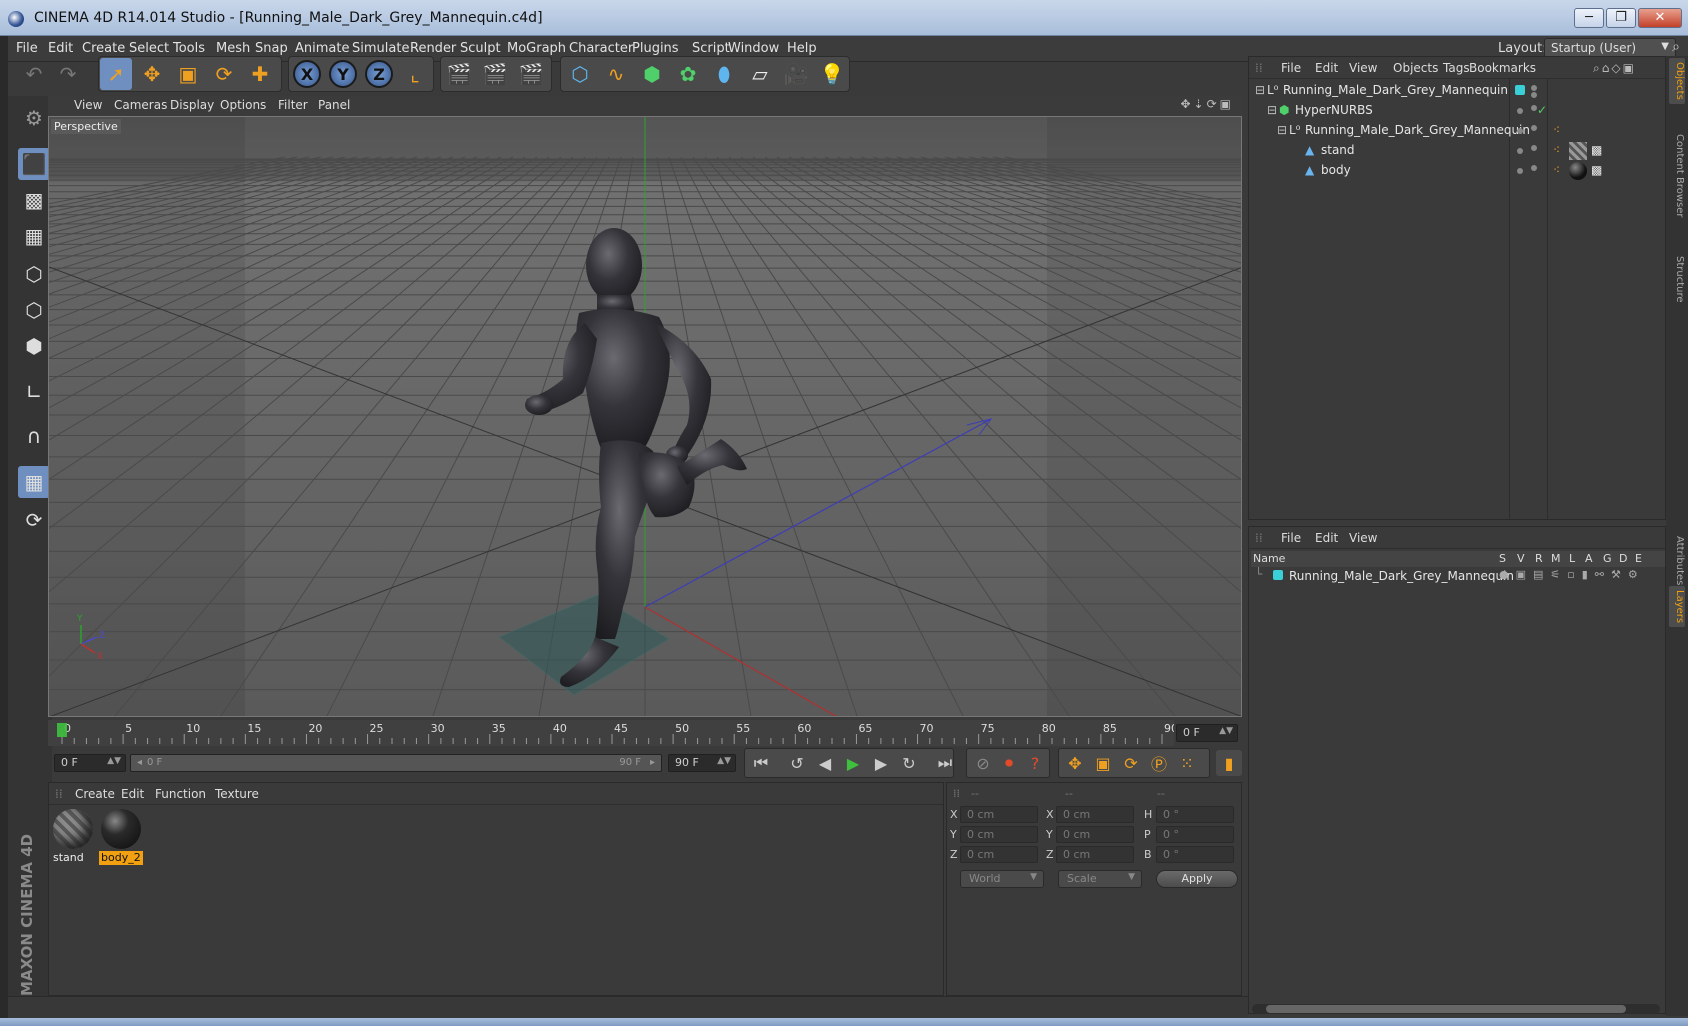 This screenshot has width=1688, height=1026. I want to click on live-selection-button: ➚, so click(116, 74).